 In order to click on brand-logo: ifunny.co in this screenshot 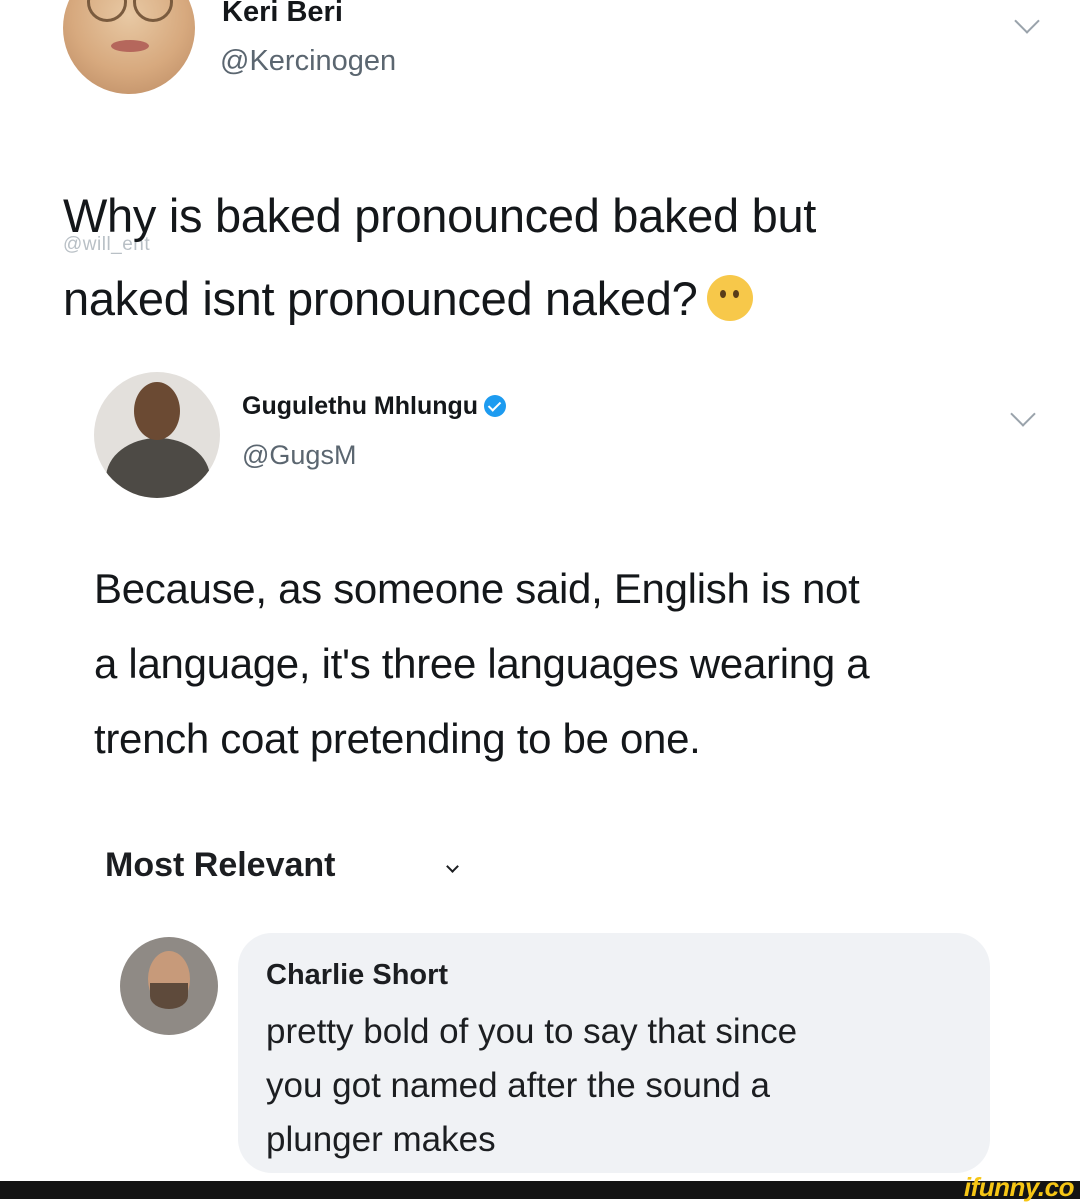, I will do `click(1019, 1187)`.